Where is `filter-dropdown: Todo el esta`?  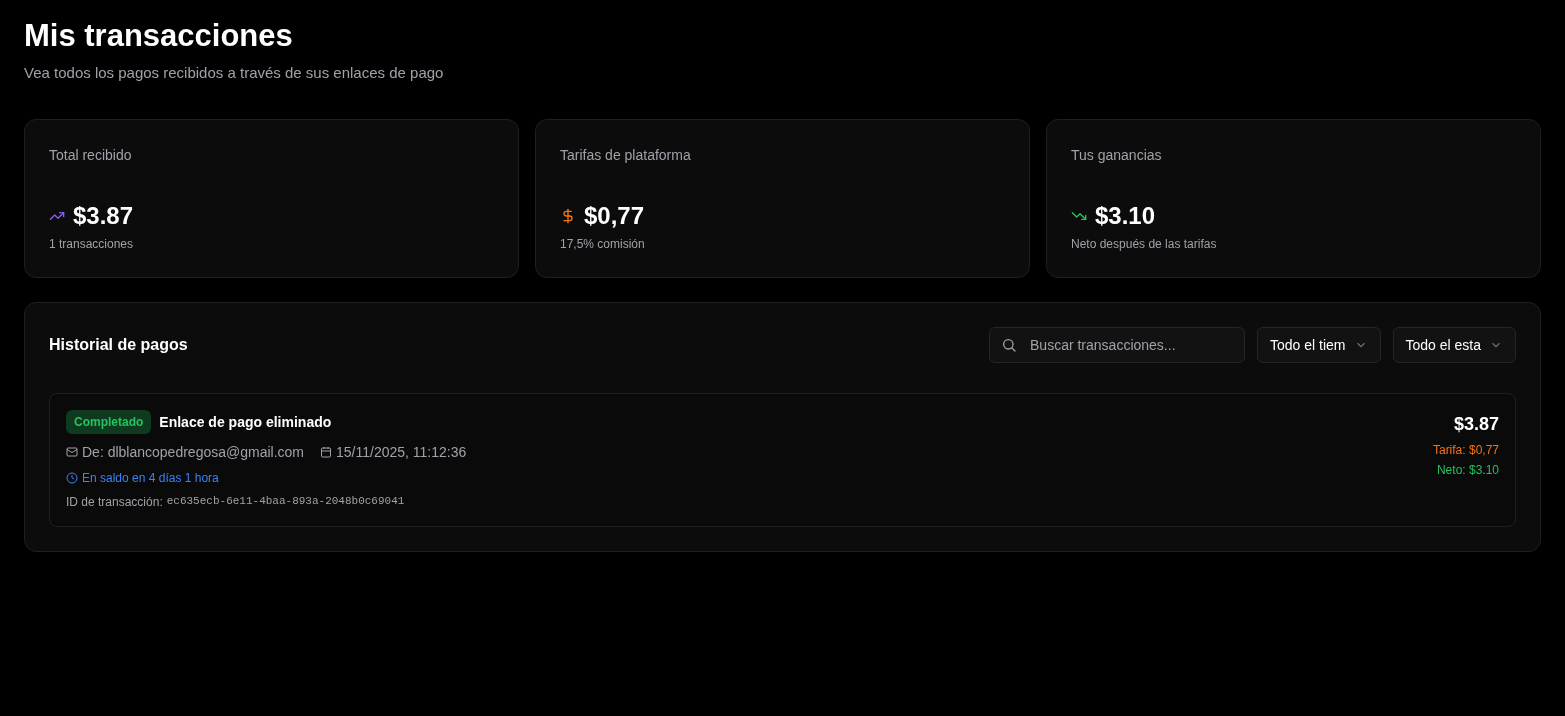
filter-dropdown: Todo el esta is located at coordinates (1454, 344).